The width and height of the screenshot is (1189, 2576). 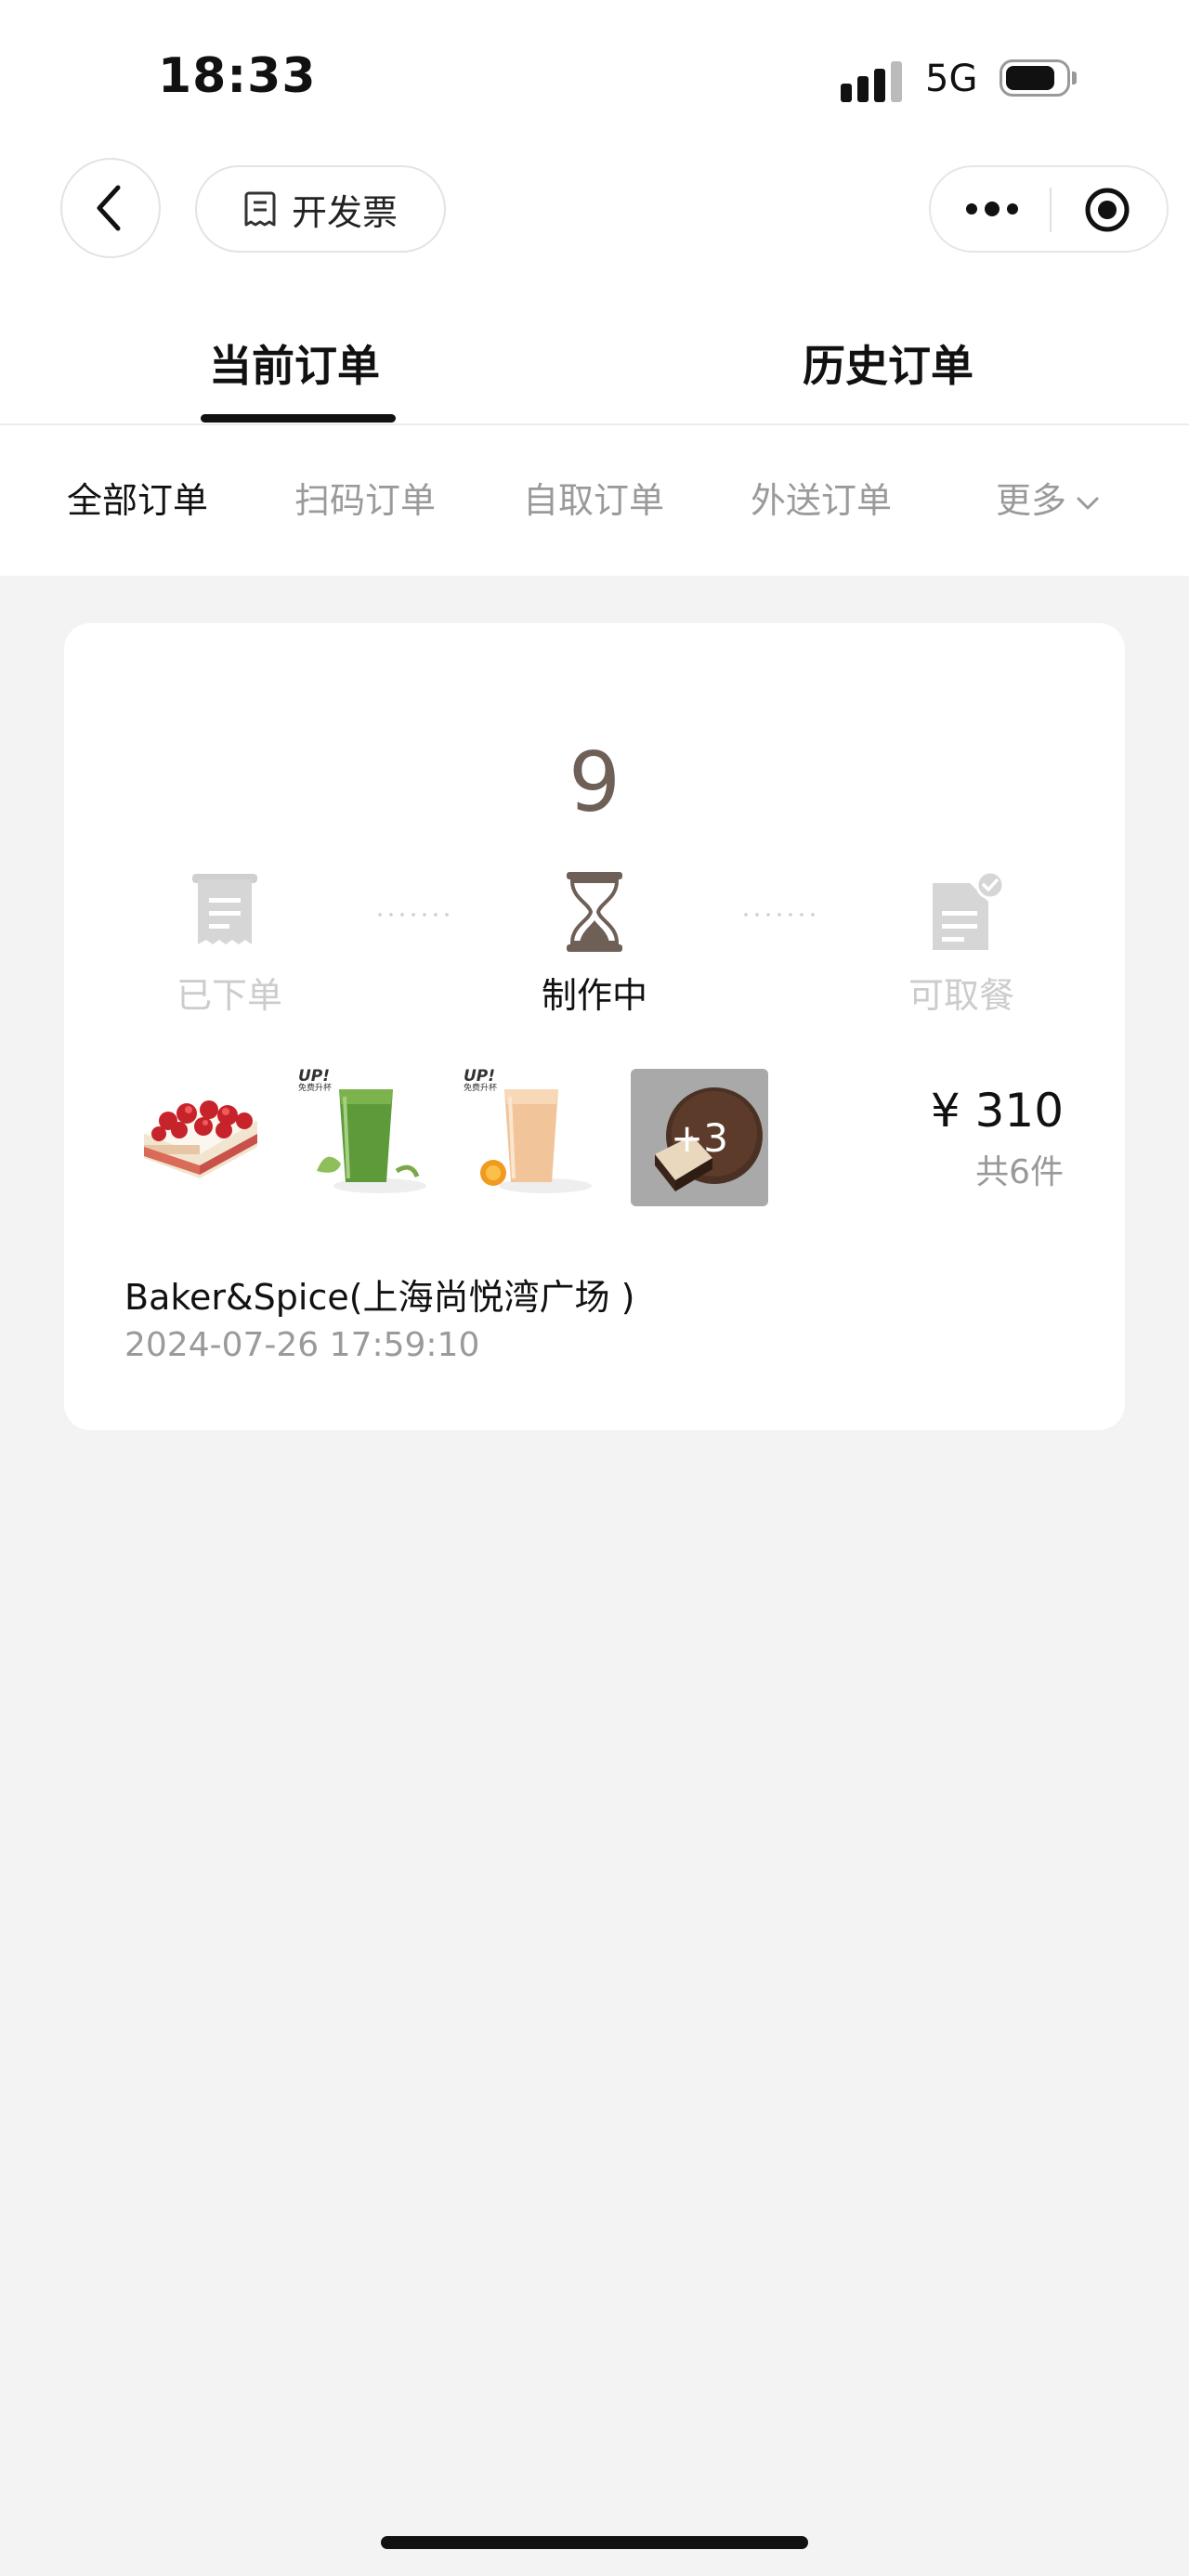 I want to click on filter-all-orders: 全部订单, so click(x=137, y=498).